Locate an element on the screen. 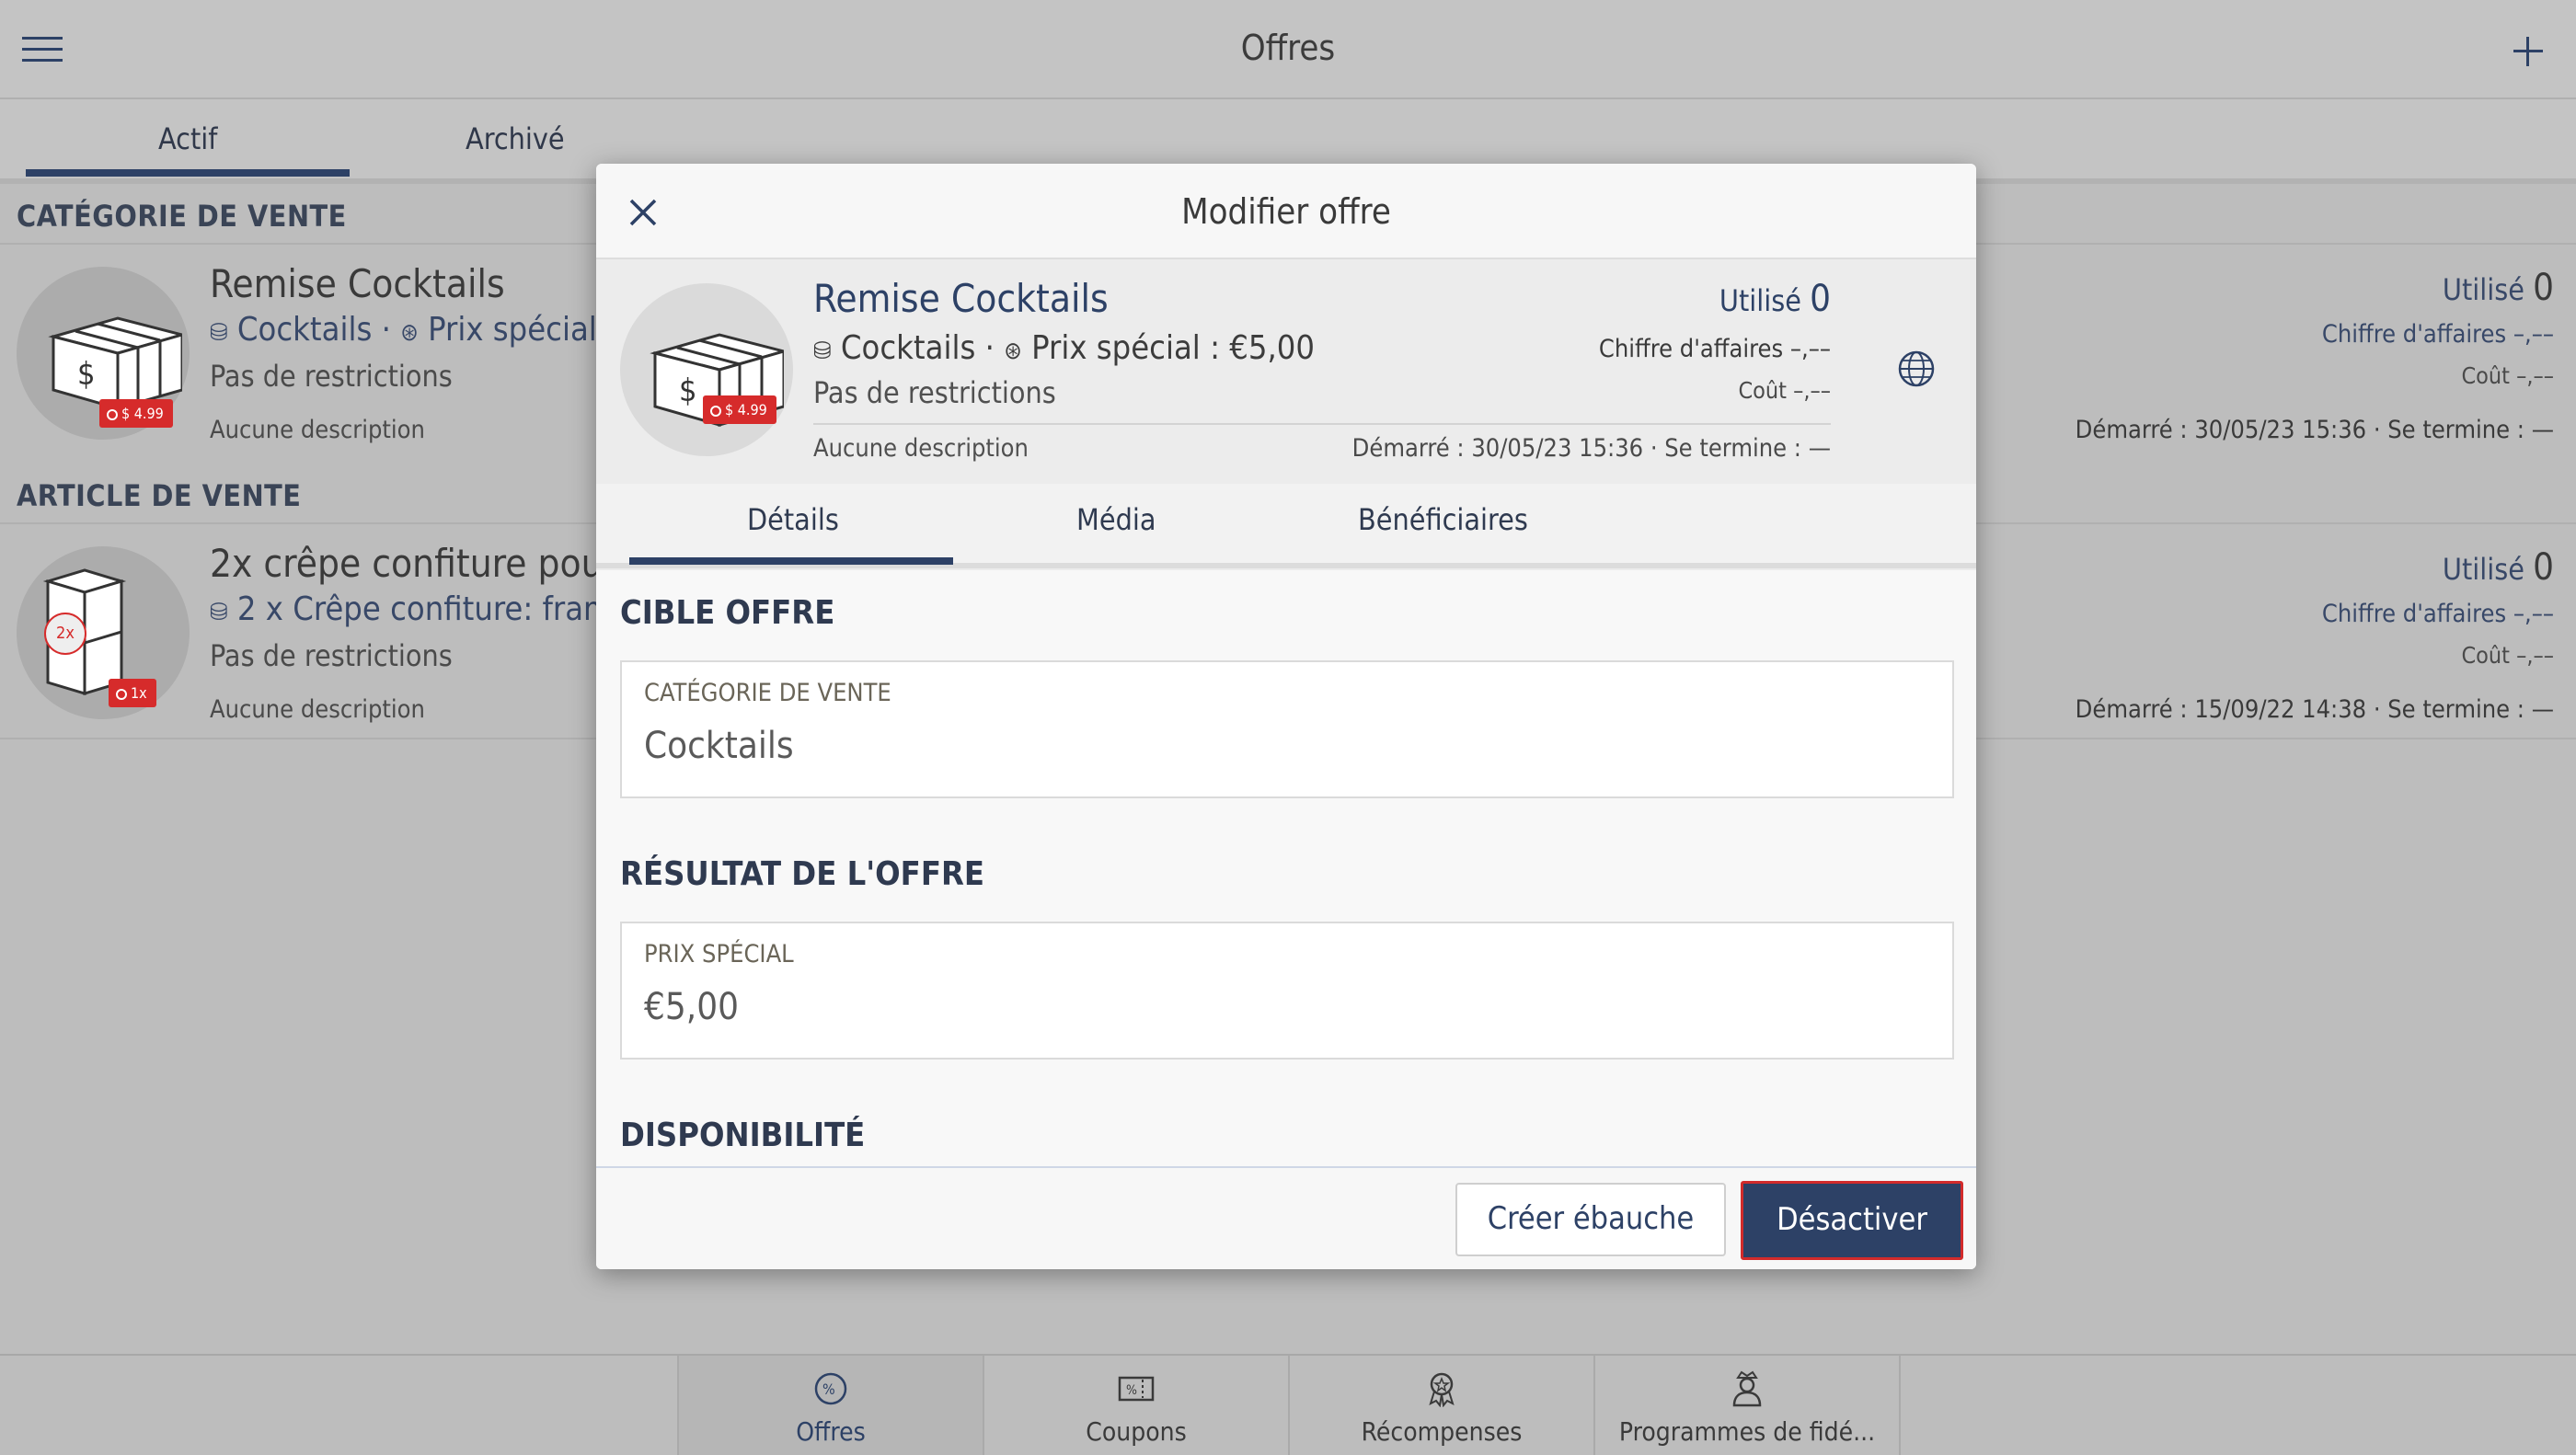  offer-title: Remise Cocktails is located at coordinates (357, 283).